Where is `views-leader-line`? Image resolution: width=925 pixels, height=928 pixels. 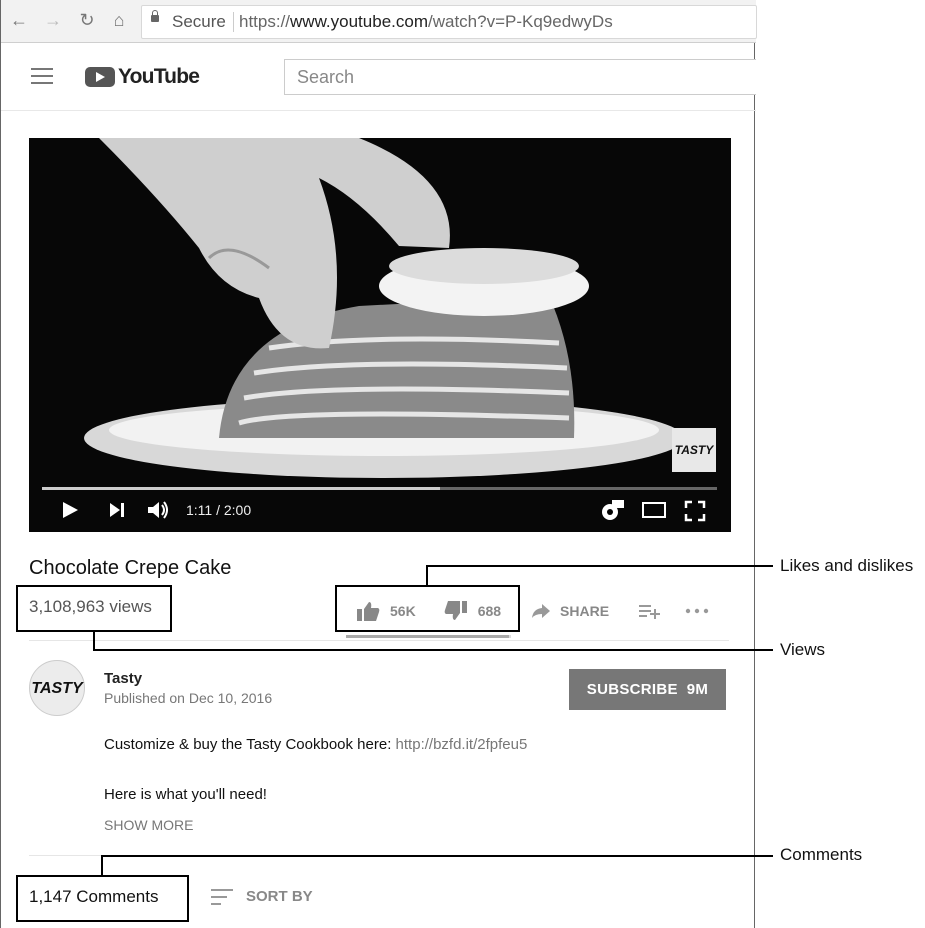 views-leader-line is located at coordinates (433, 650).